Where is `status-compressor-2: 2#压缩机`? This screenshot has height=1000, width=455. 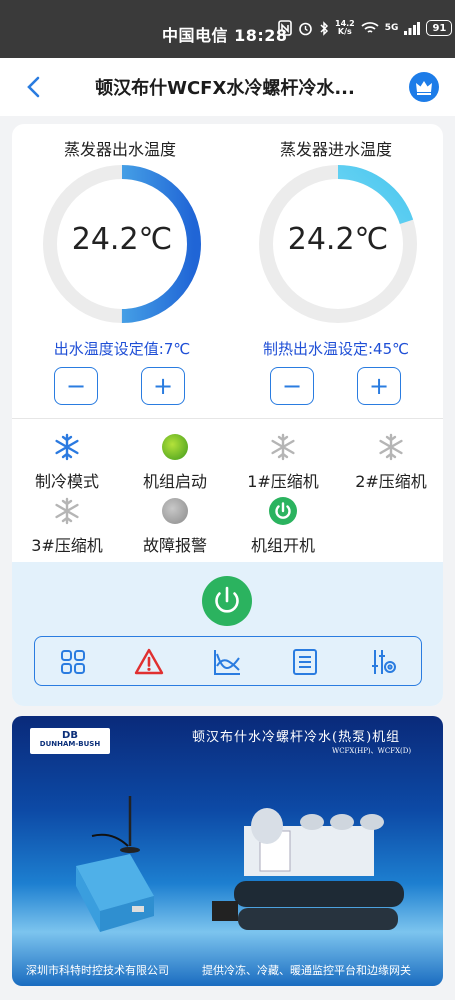
status-compressor-2: 2#压缩机 is located at coordinates (389, 462).